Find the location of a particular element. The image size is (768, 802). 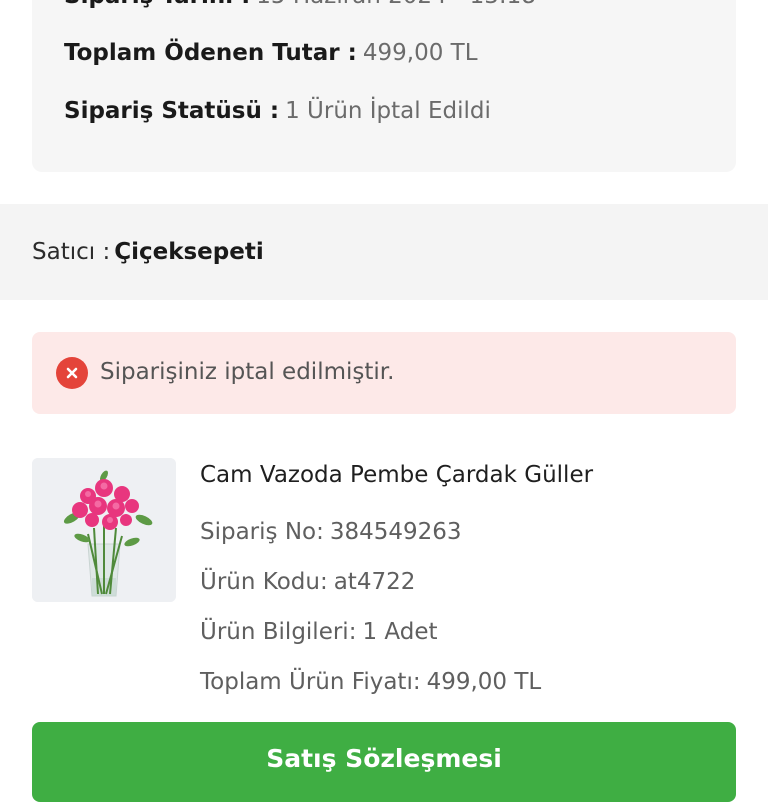

order-date-row: Sipariş Tarihi : 15 Haziran 2024 - 13:18 is located at coordinates (300, 4).